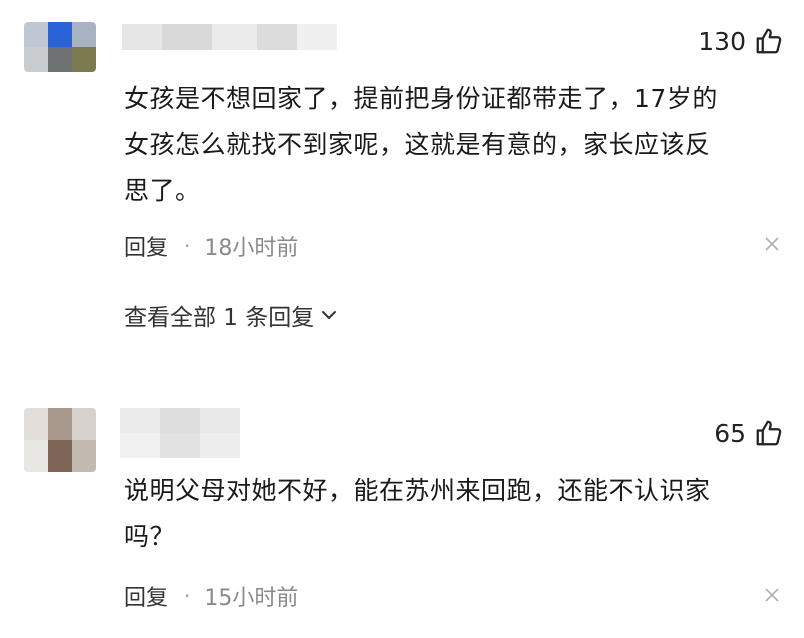 Image resolution: width=804 pixels, height=638 pixels. What do you see at coordinates (162, 190) in the screenshot?
I see `comment-text-line: 思了。` at bounding box center [162, 190].